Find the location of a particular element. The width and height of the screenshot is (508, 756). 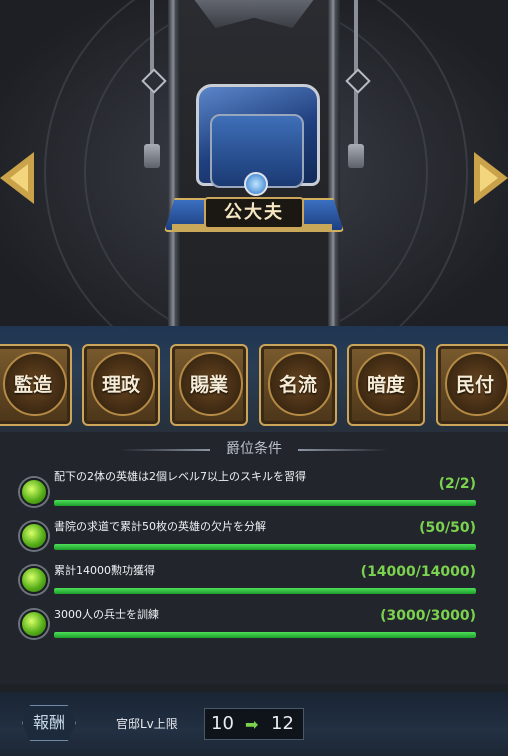

header-divider-left is located at coordinates (165, 450).